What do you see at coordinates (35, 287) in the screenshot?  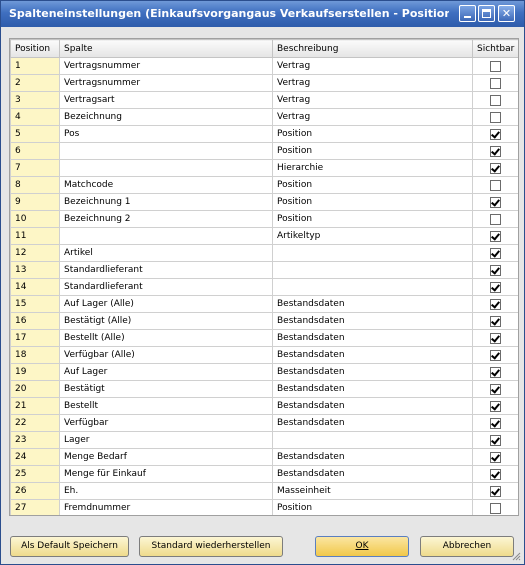 I see `position-cell: 14` at bounding box center [35, 287].